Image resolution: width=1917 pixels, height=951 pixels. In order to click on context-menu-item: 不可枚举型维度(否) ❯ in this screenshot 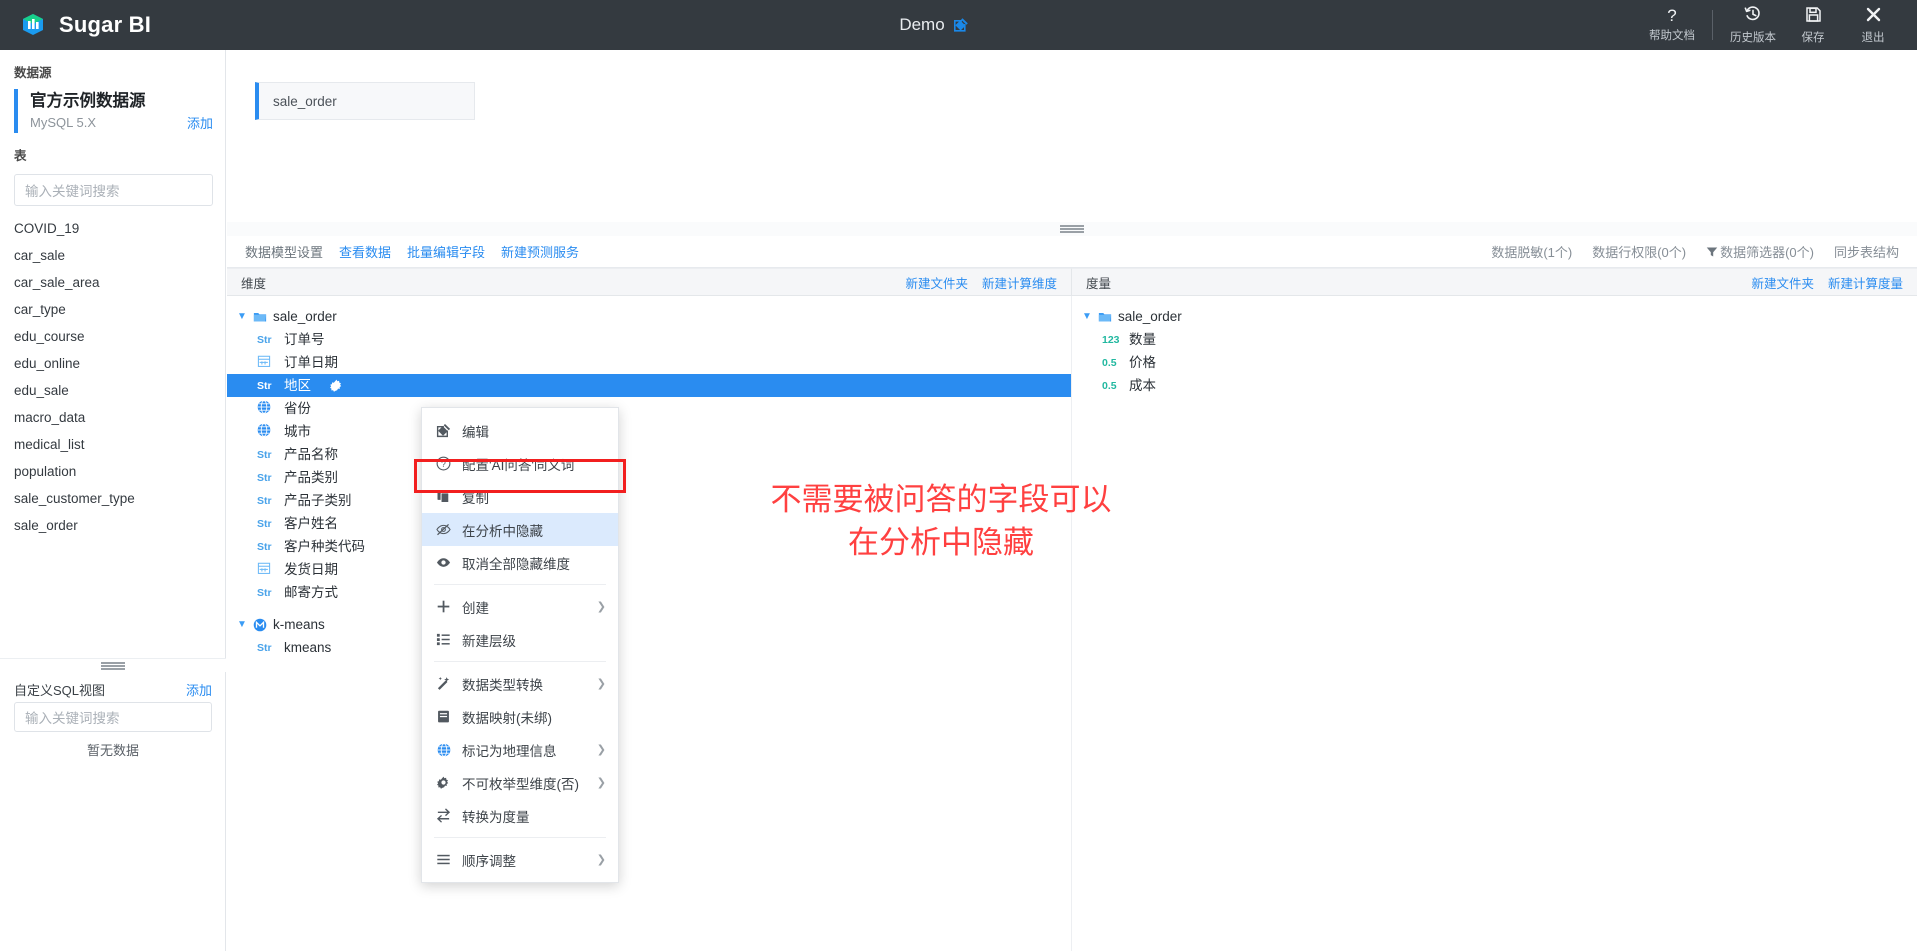, I will do `click(520, 782)`.